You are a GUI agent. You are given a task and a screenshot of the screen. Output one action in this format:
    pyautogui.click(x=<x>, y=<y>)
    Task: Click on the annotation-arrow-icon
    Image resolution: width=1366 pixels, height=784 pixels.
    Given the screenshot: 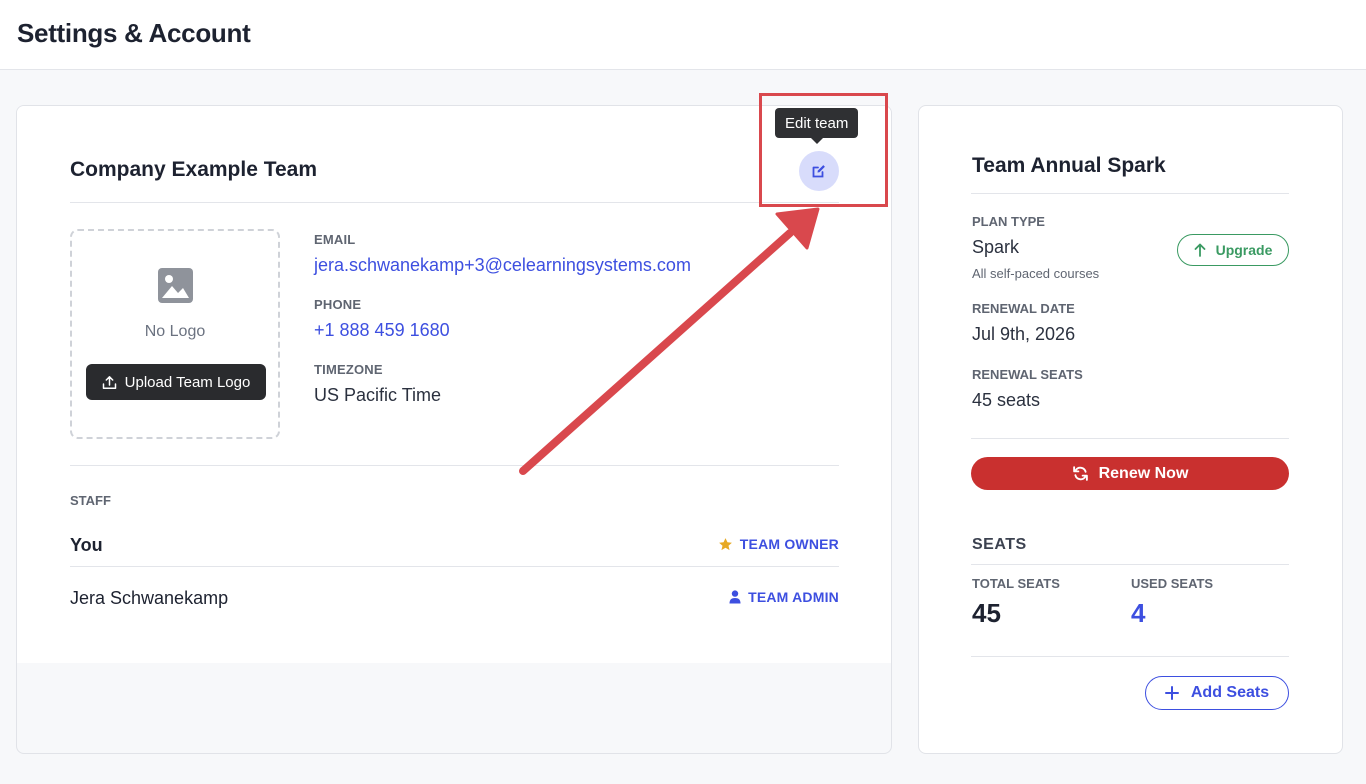 What is the action you would take?
    pyautogui.click(x=669, y=341)
    